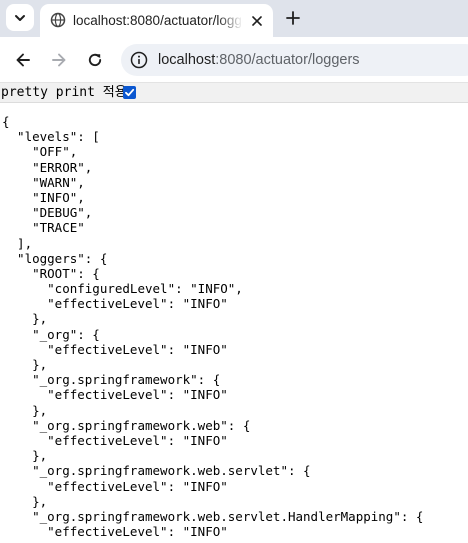 Image resolution: width=468 pixels, height=543 pixels. Describe the element at coordinates (43, 197) in the screenshot. I see `json-line: "INFO",` at that location.